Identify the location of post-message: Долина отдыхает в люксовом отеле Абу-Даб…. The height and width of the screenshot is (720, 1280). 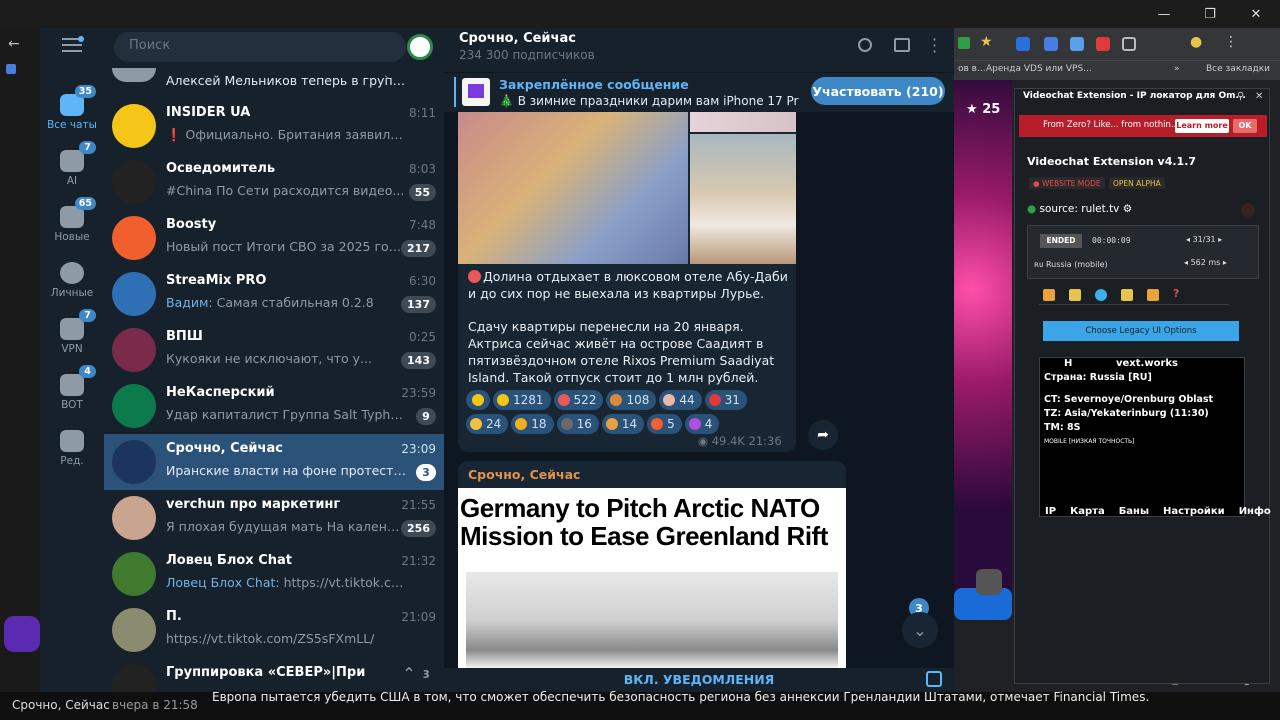
(627, 282).